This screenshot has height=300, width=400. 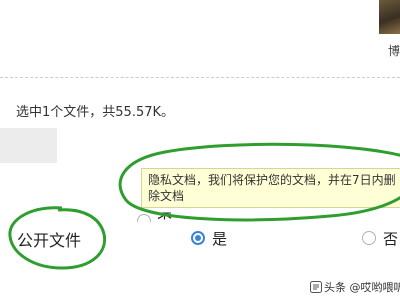 What do you see at coordinates (362, 287) in the screenshot?
I see `watermark-text: 头条 @哎哟喂听说` at bounding box center [362, 287].